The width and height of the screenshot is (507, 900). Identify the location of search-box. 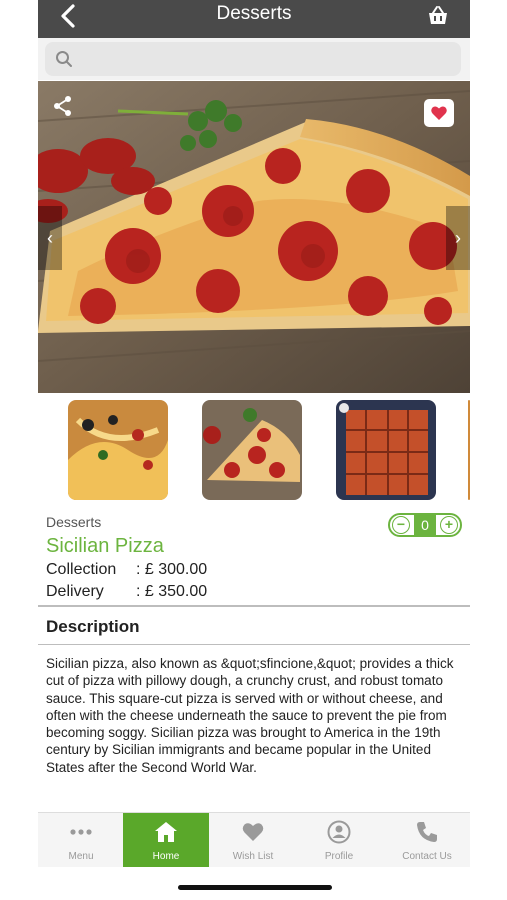
(253, 59).